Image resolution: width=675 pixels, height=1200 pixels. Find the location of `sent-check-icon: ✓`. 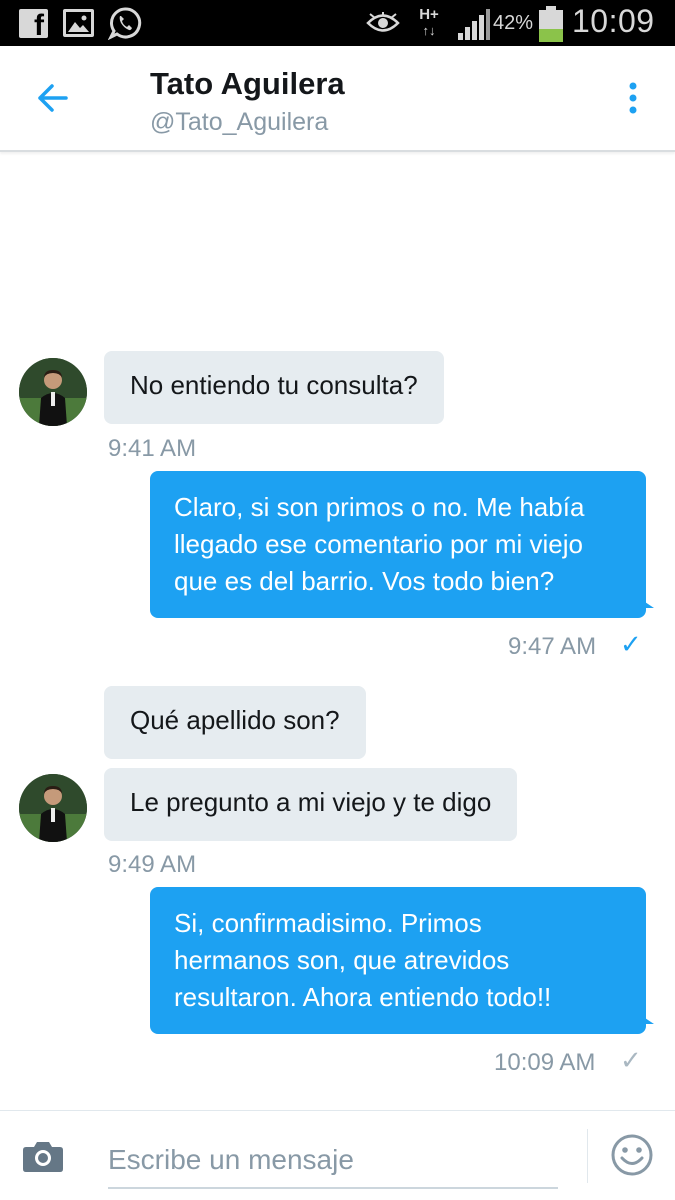

sent-check-icon: ✓ is located at coordinates (631, 1061).